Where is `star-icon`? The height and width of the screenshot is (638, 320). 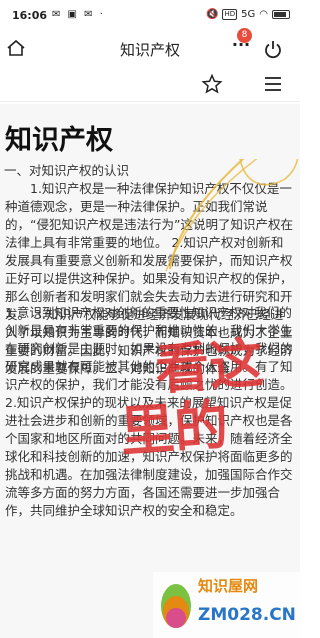 star-icon is located at coordinates (212, 83).